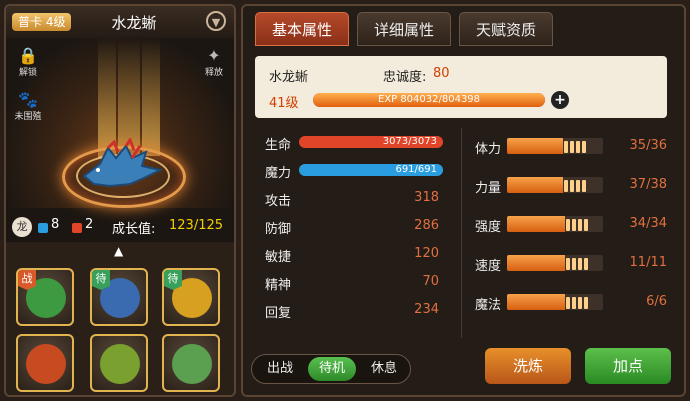 Image resolution: width=690 pixels, height=401 pixels. I want to click on pet-header: 普卡 4级 水龙蜥 ▼, so click(120, 22).